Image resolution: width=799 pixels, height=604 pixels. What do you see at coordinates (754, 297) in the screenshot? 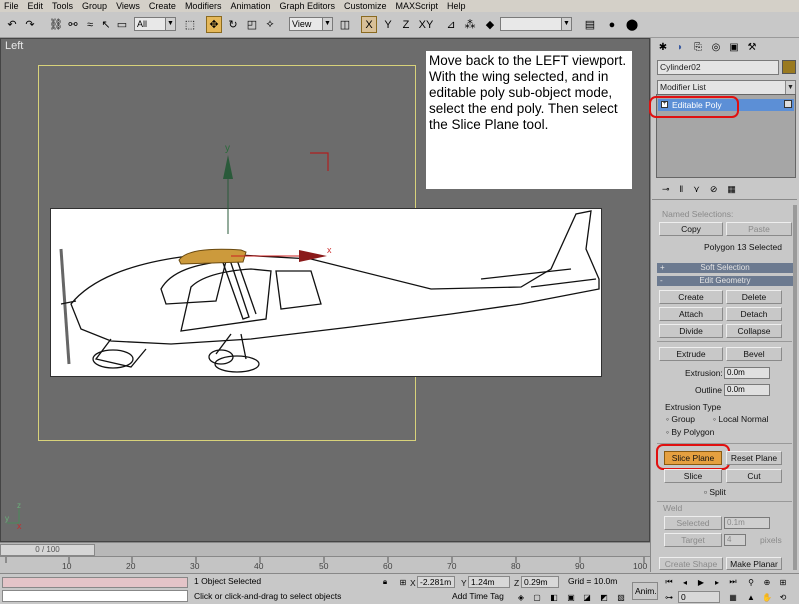
I see `delete-button: Delete` at bounding box center [754, 297].